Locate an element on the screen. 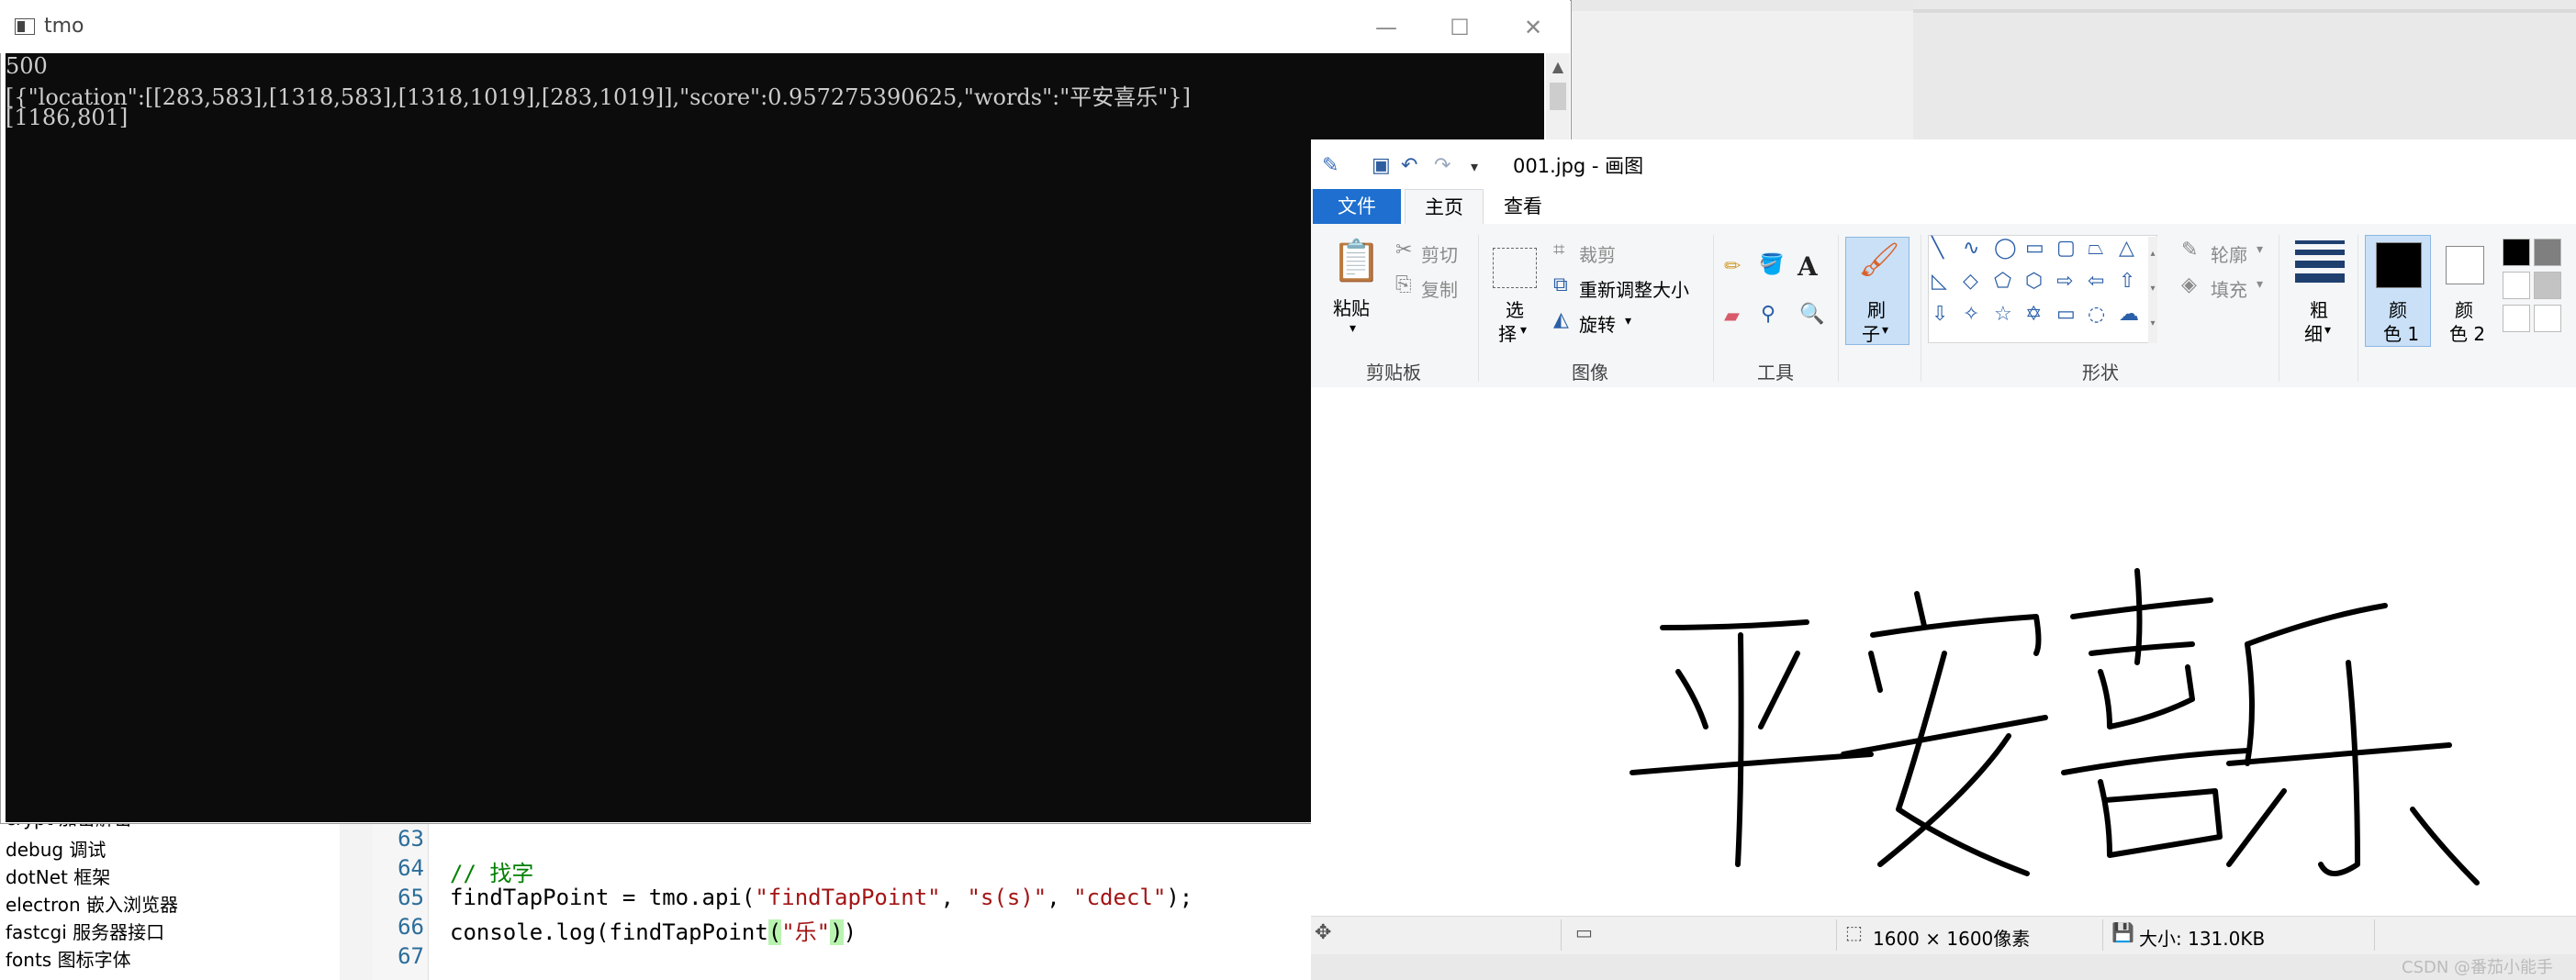 The width and height of the screenshot is (2576, 980). code-line-64: // 找字 is located at coordinates (491, 871).